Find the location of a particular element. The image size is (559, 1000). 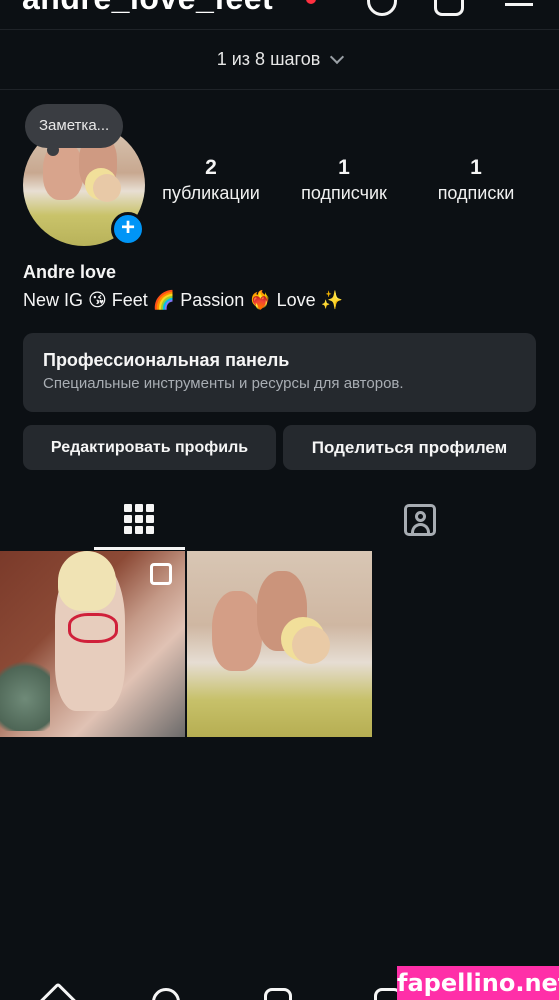

menu-icon is located at coordinates (519, 3).